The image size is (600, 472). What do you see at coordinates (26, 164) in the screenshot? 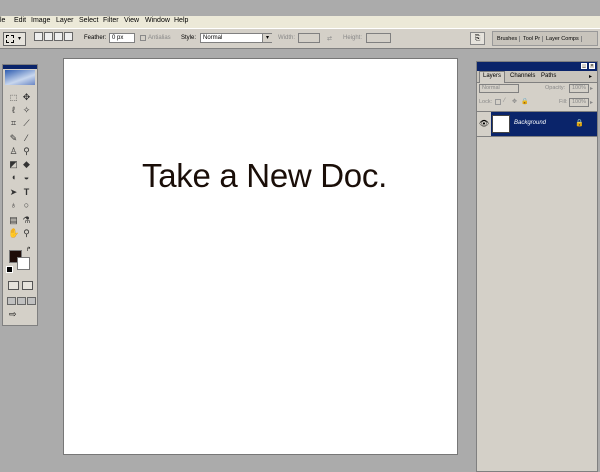
I see `paint-bucket-icon: ◆` at bounding box center [26, 164].